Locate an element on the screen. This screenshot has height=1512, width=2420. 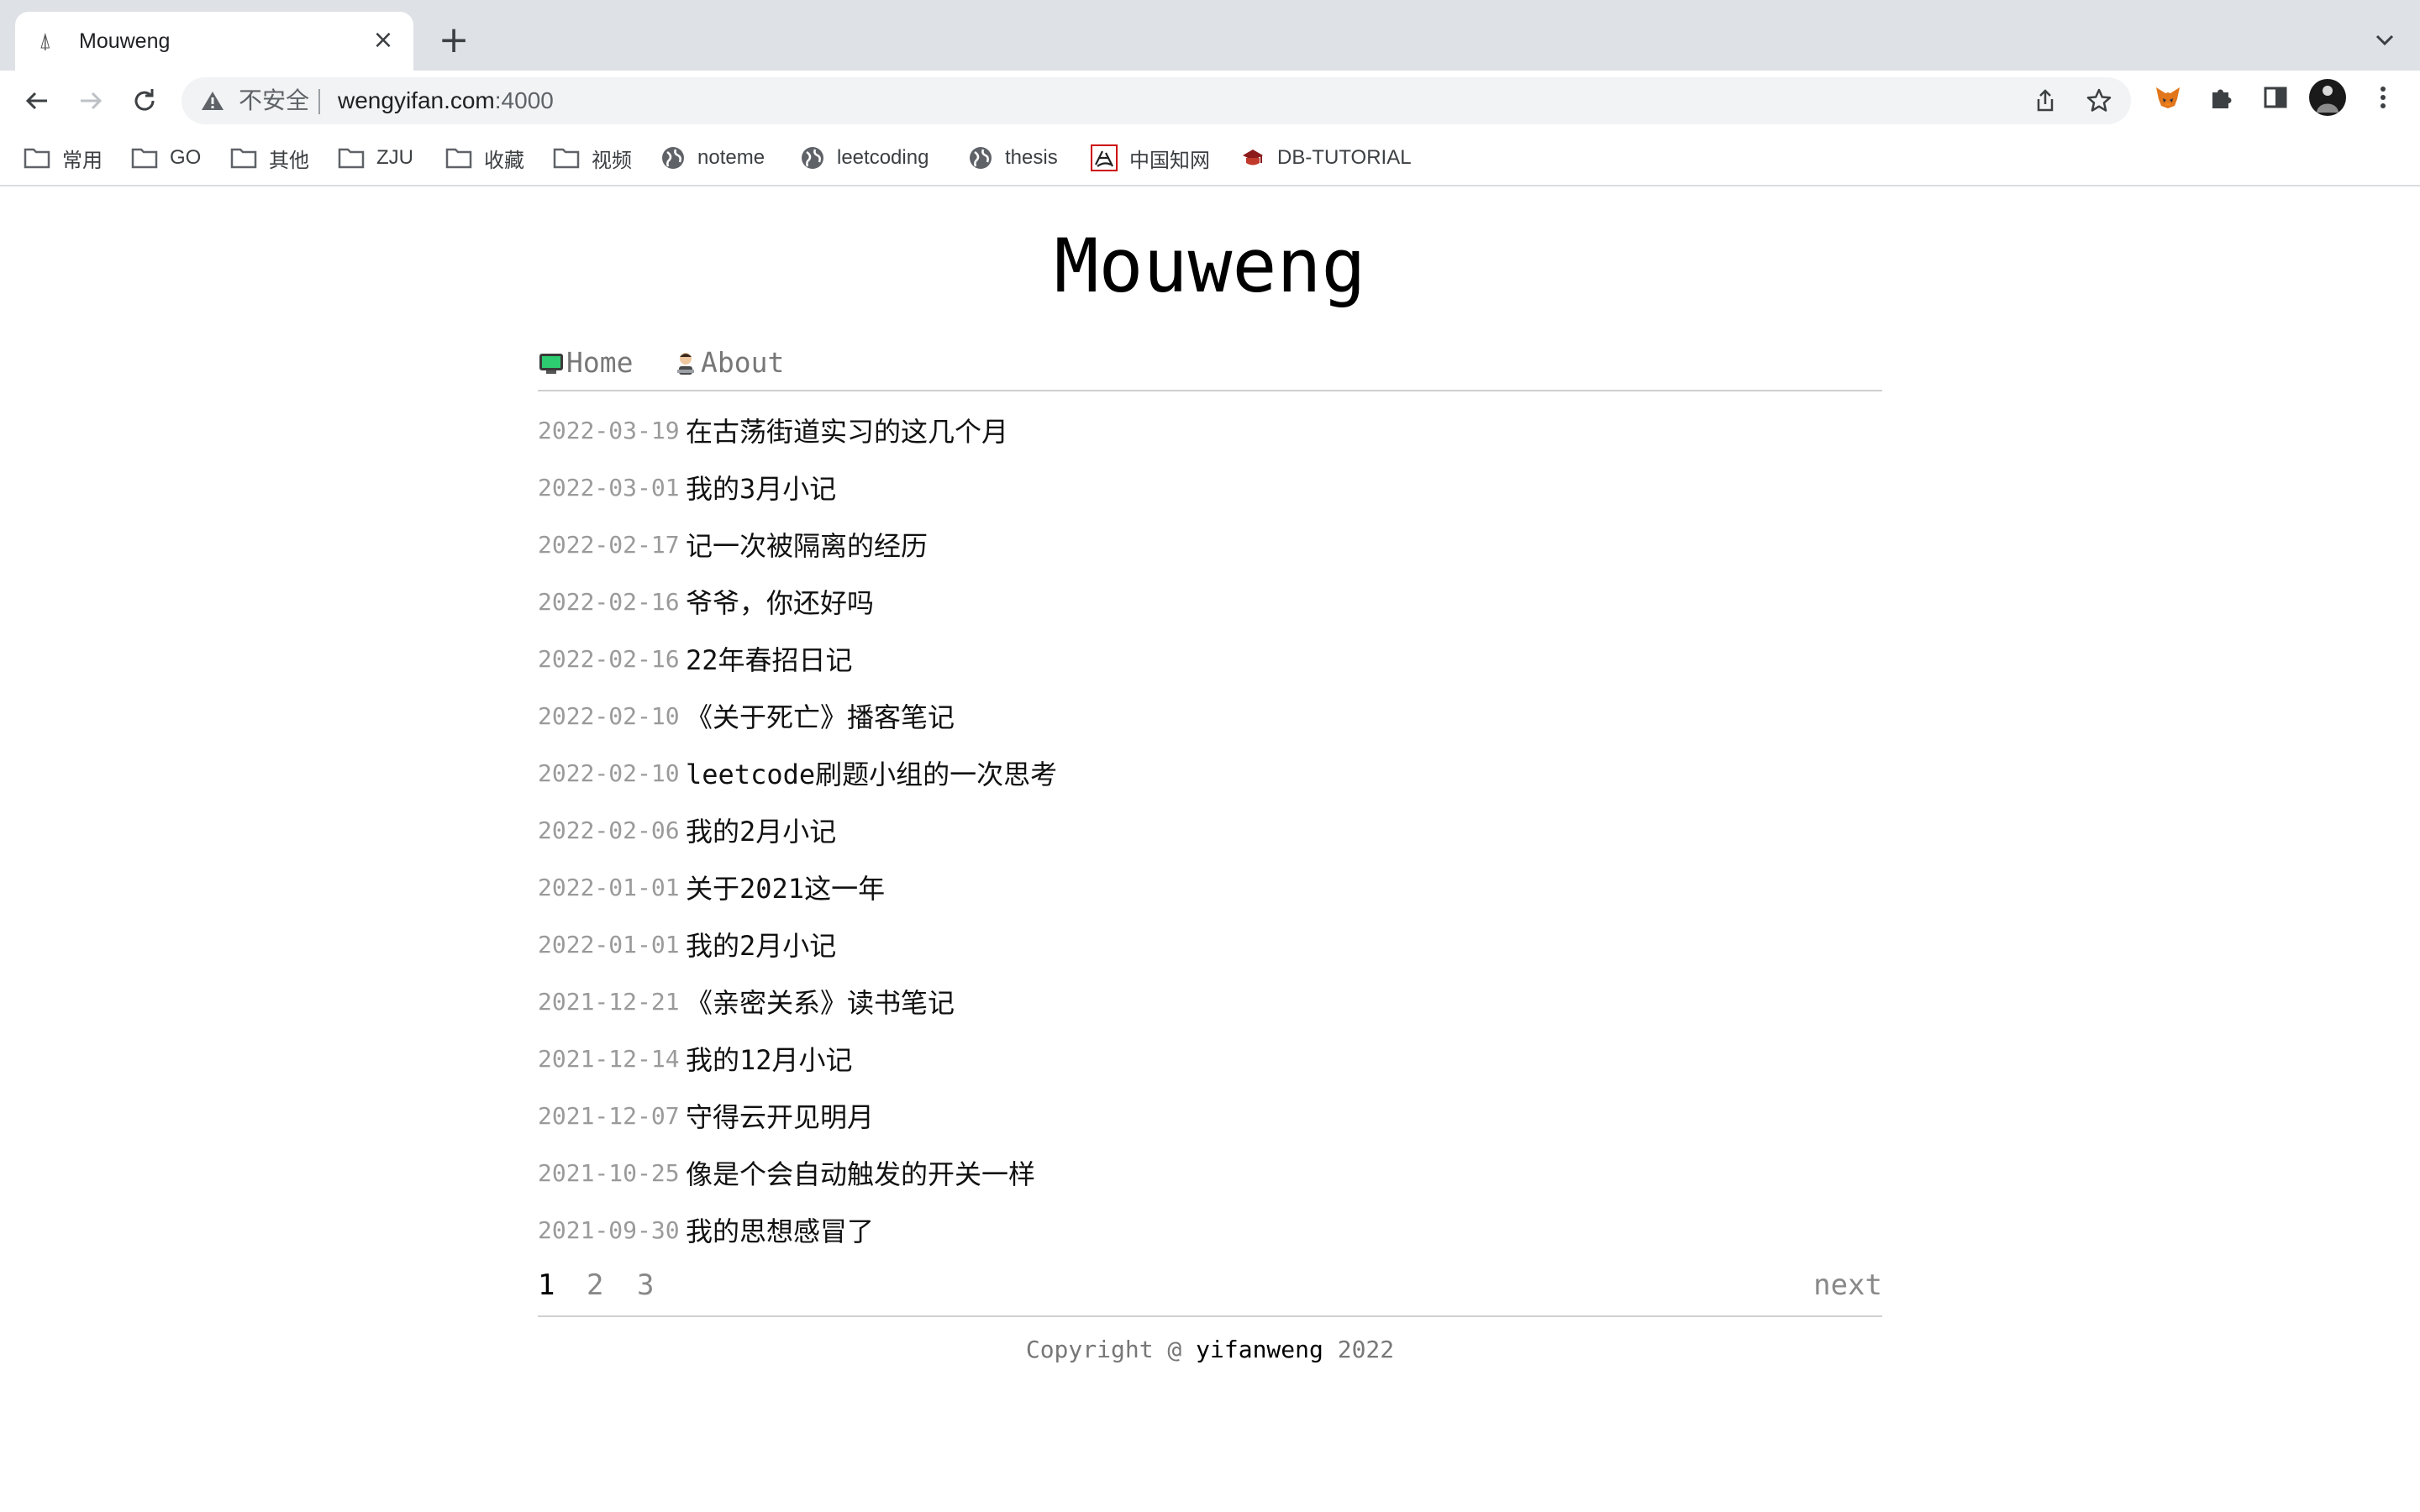
post-item: 2021-09-30 我的思想感冒了 is located at coordinates (1210, 1229).